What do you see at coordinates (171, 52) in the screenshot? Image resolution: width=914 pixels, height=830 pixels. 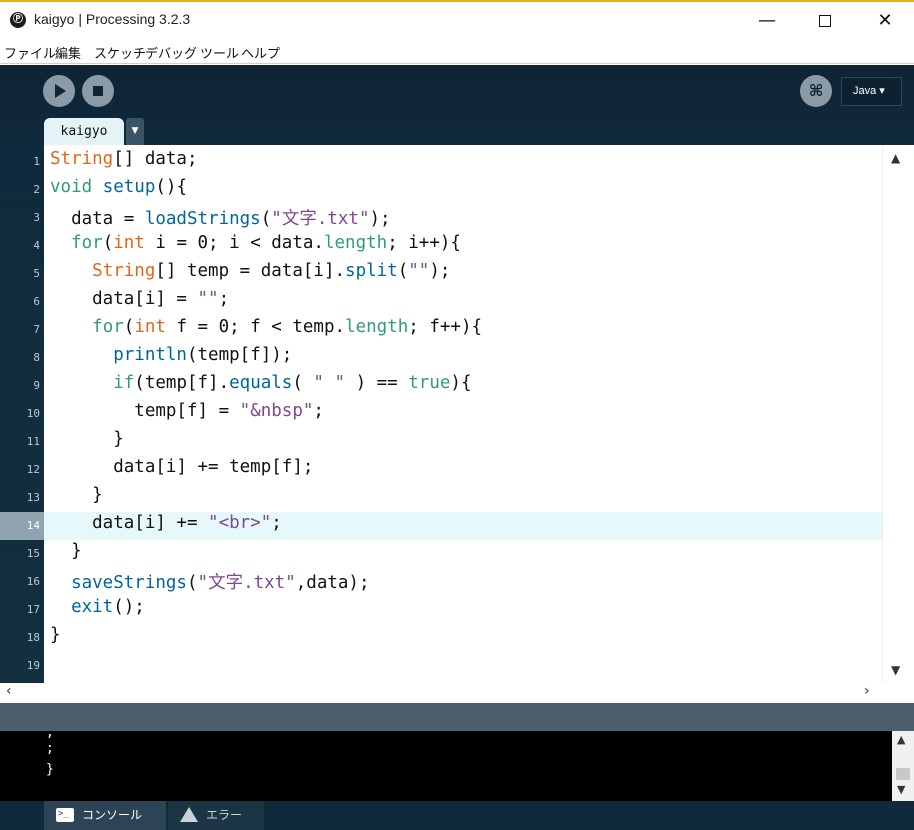 I see `menu-debug: デバッグ` at bounding box center [171, 52].